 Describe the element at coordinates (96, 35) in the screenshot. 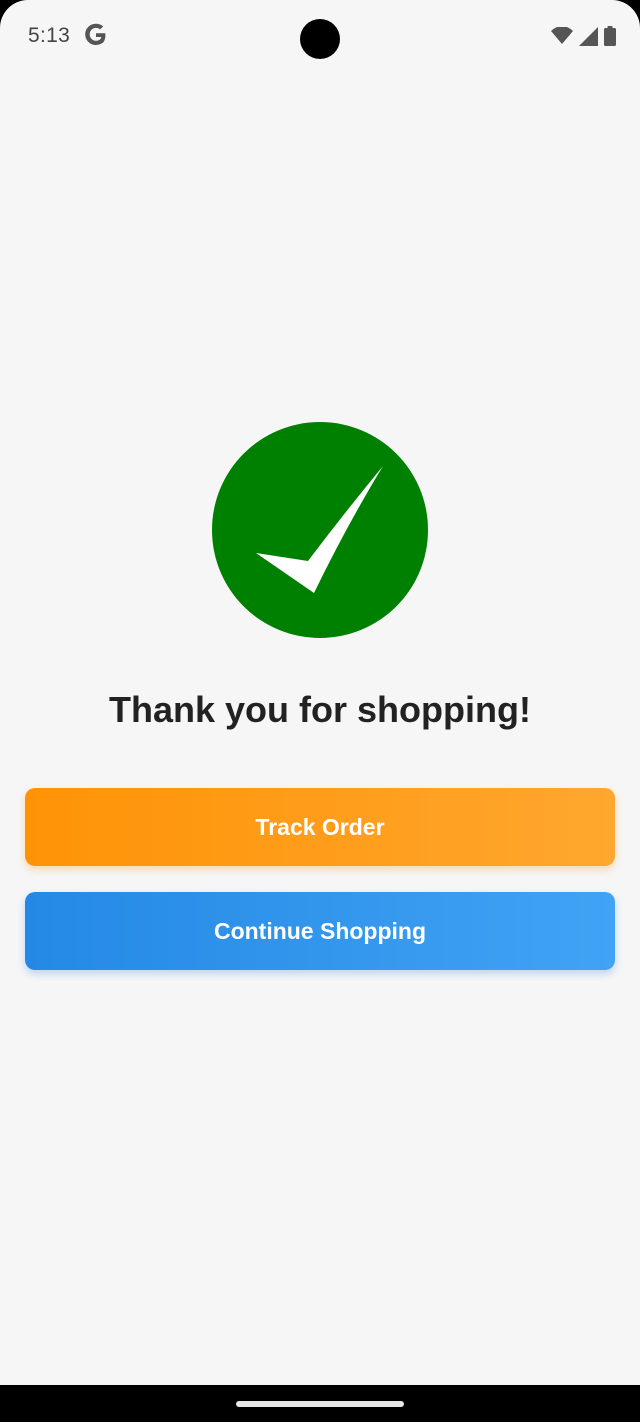

I see `google-g-icon` at that location.